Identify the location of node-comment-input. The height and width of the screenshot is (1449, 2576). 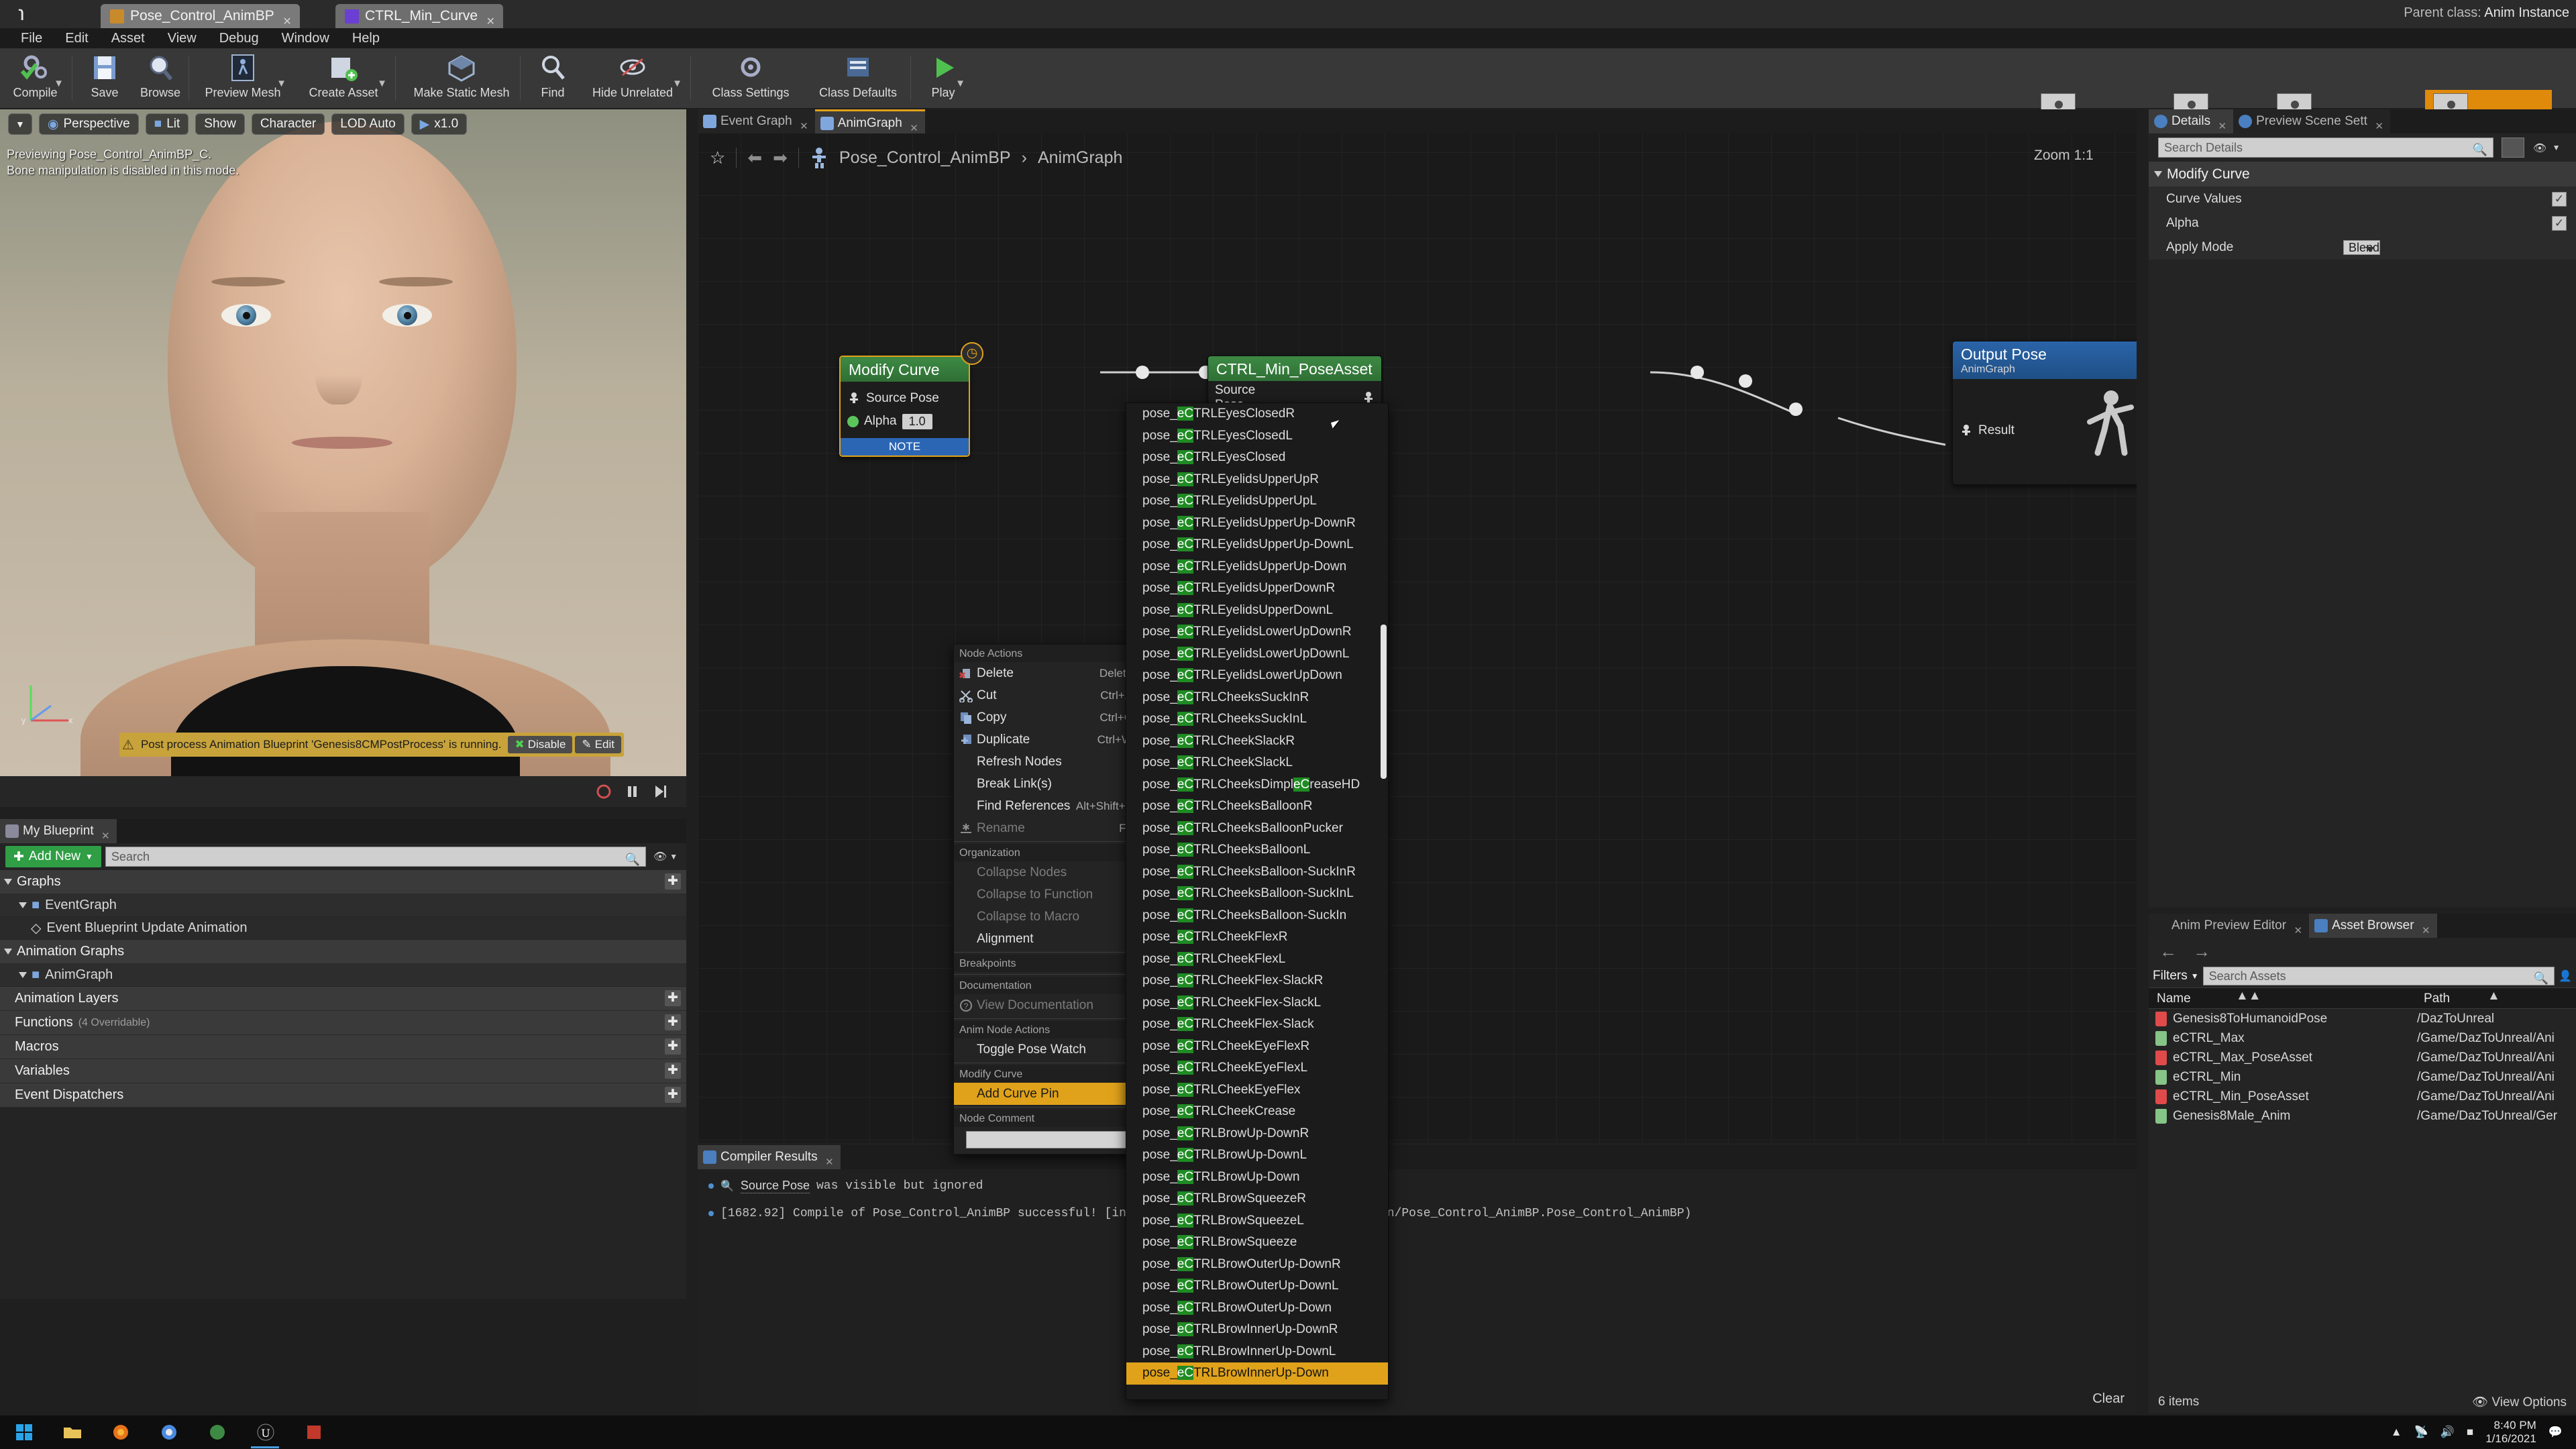
(1049, 1139).